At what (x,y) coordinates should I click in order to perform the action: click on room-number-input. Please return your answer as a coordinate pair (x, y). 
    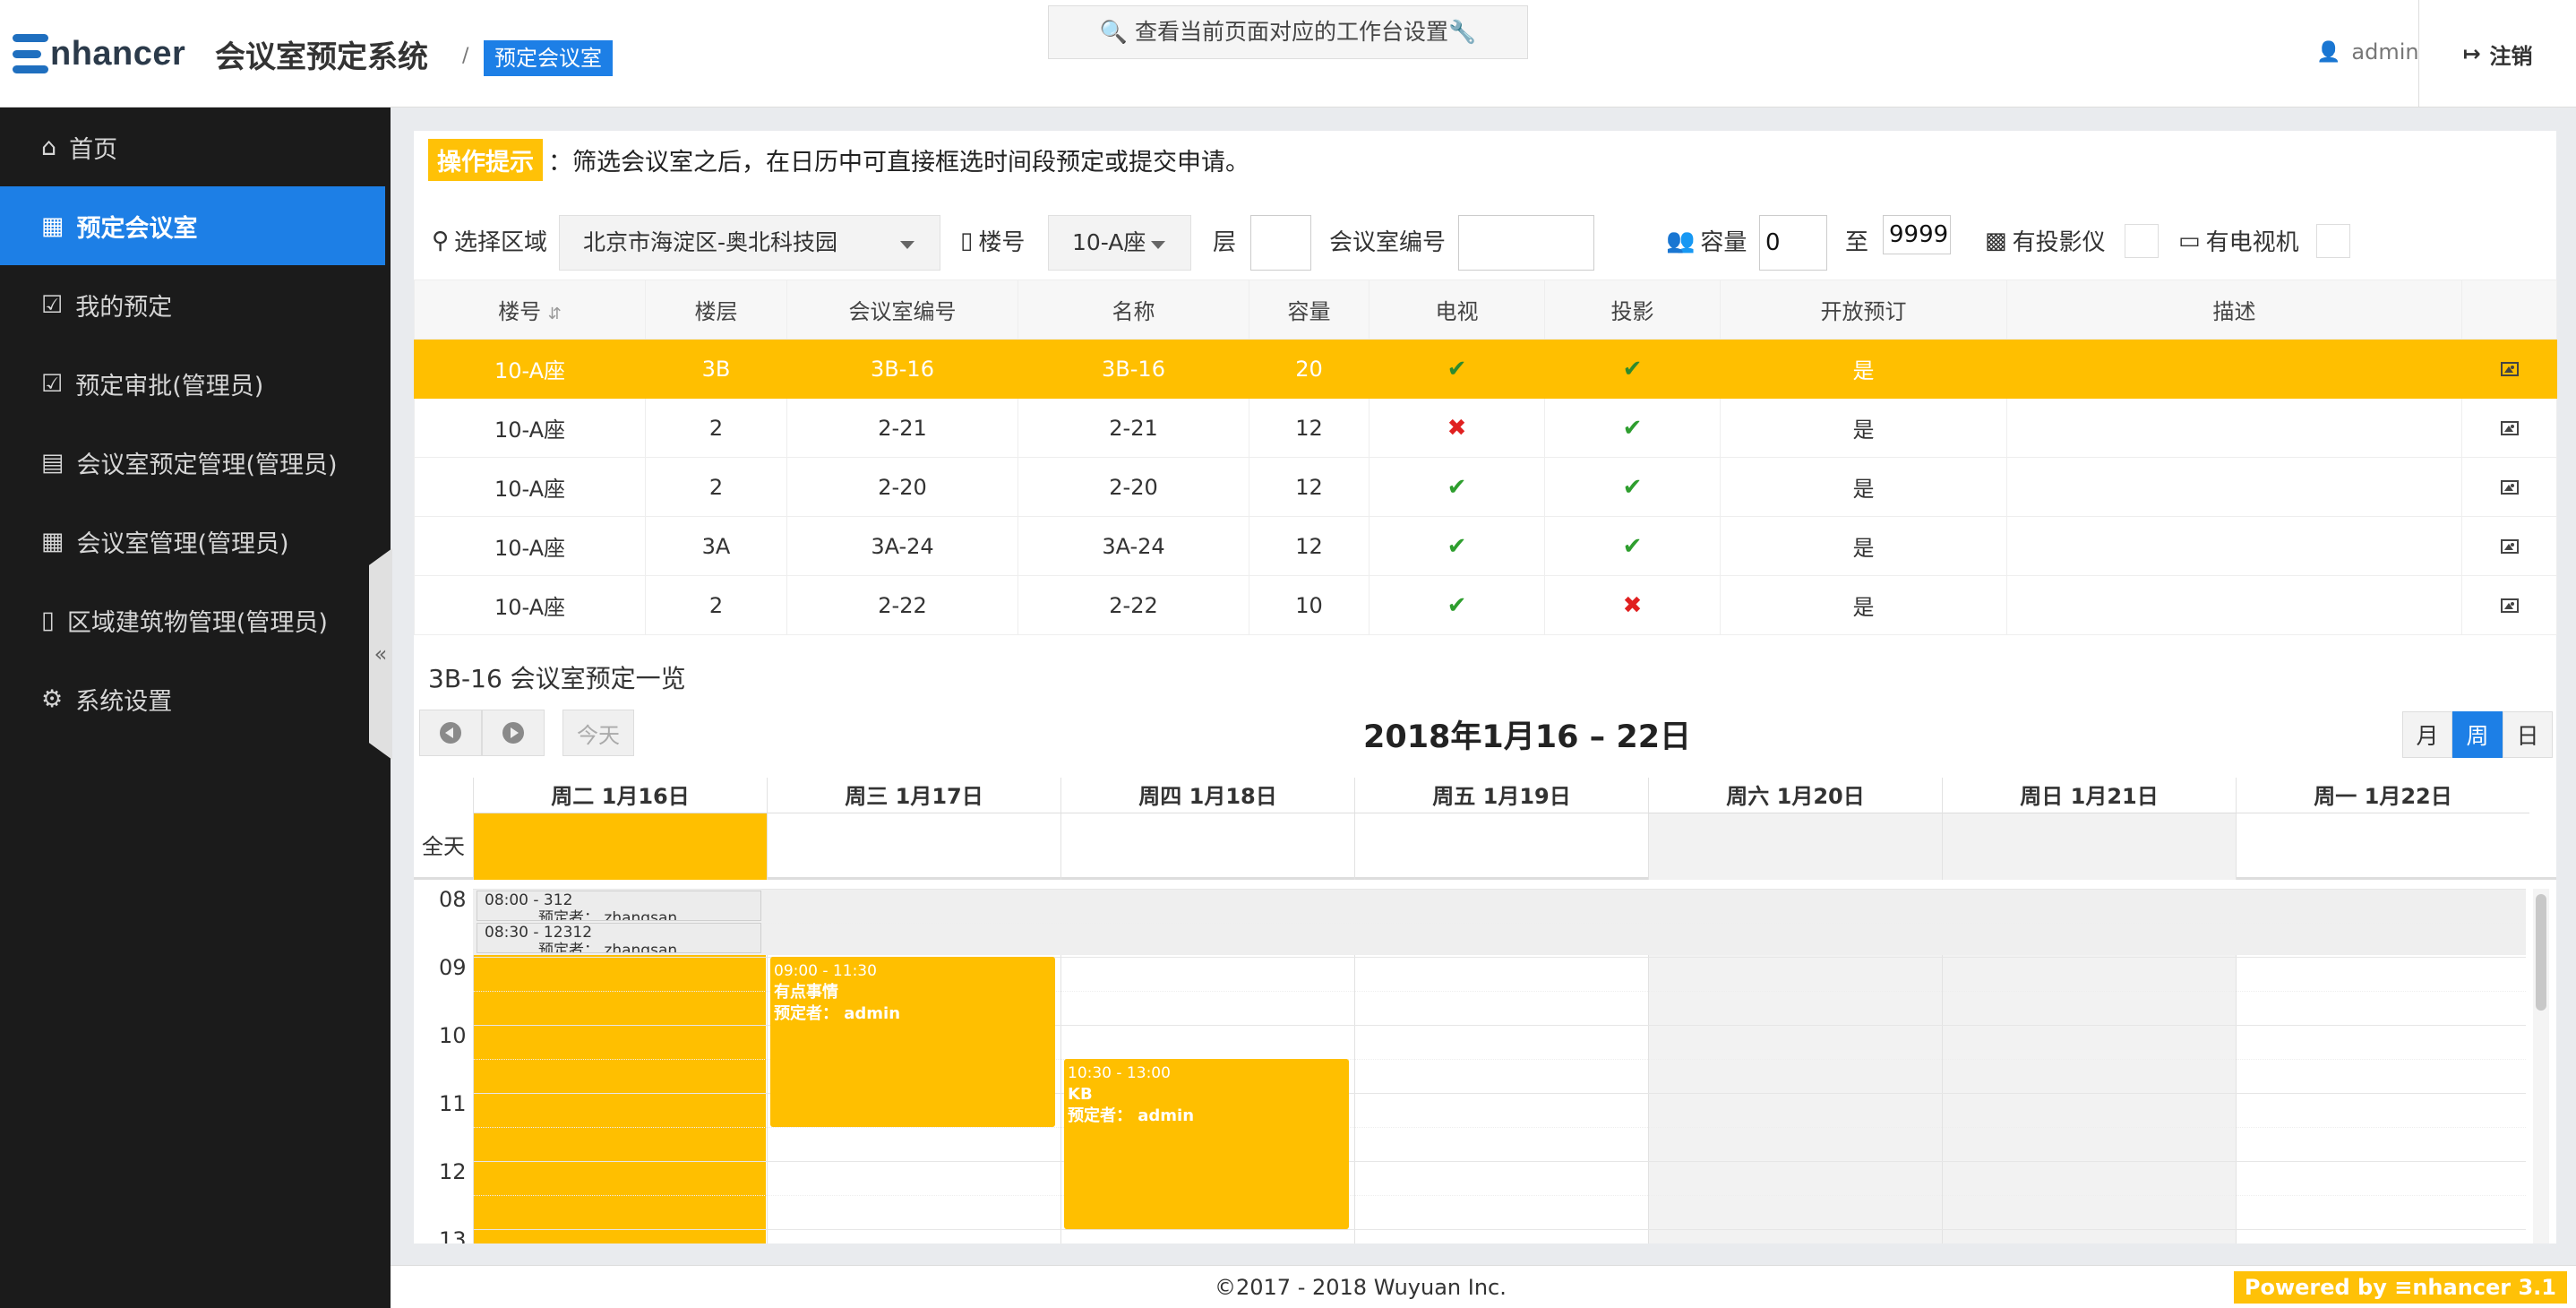
    Looking at the image, I should click on (1526, 243).